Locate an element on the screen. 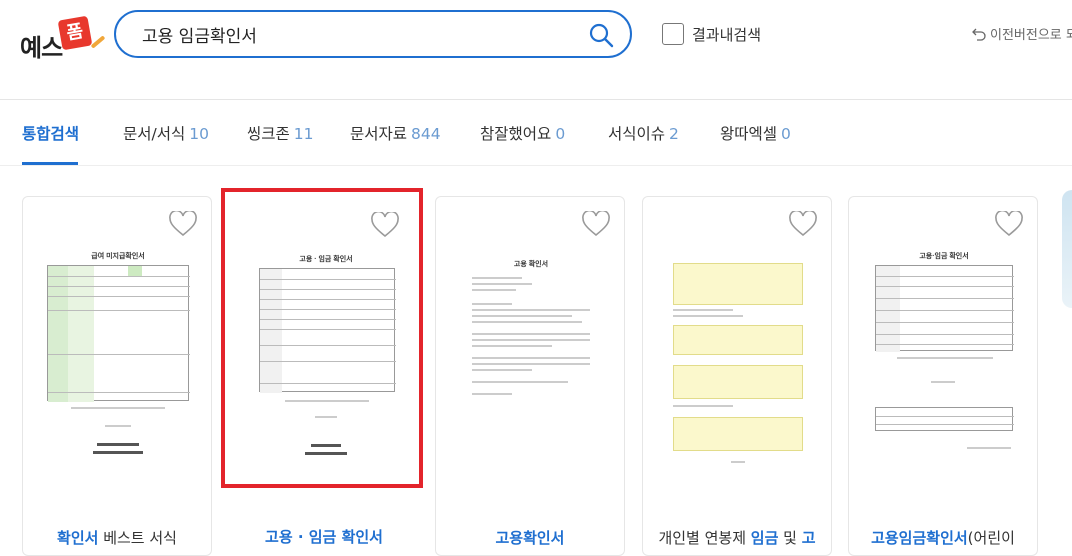 Image resolution: width=1072 pixels, height=556 pixels. title-rest: 베스트 서식 is located at coordinates (137, 538).